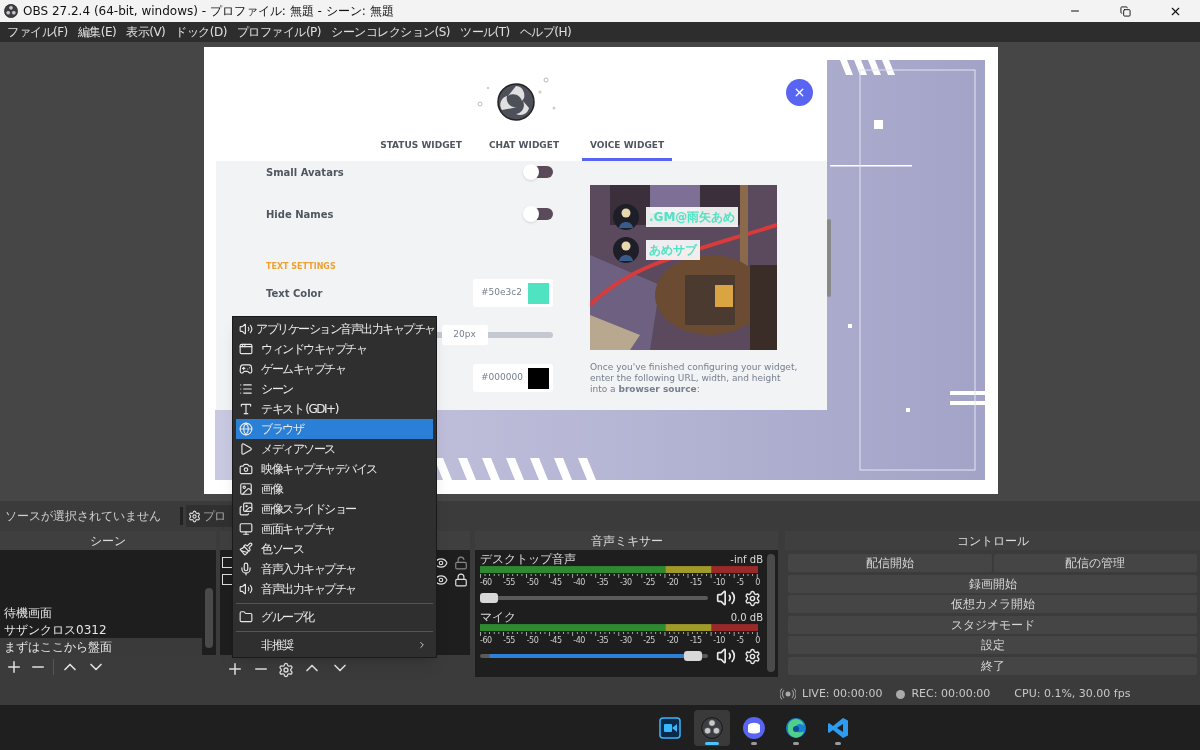  Describe the element at coordinates (390, 32) in the screenshot. I see `menu-item: シーンコレクション(S)` at that location.